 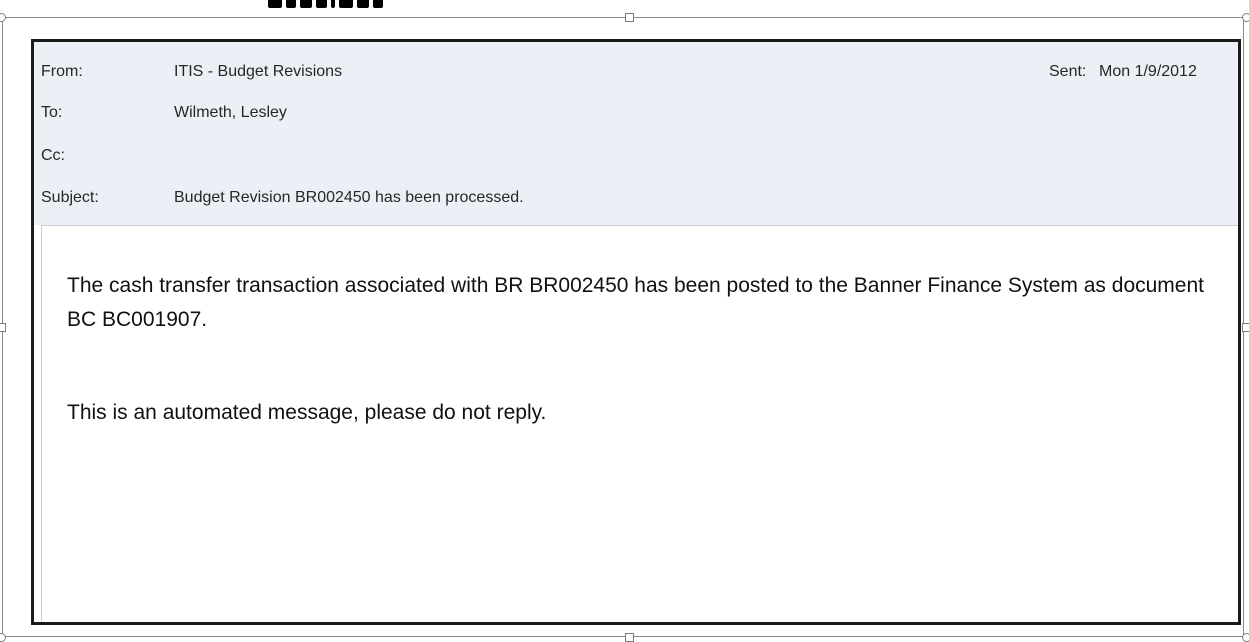 What do you see at coordinates (62, 71) in the screenshot?
I see `from-label: From:` at bounding box center [62, 71].